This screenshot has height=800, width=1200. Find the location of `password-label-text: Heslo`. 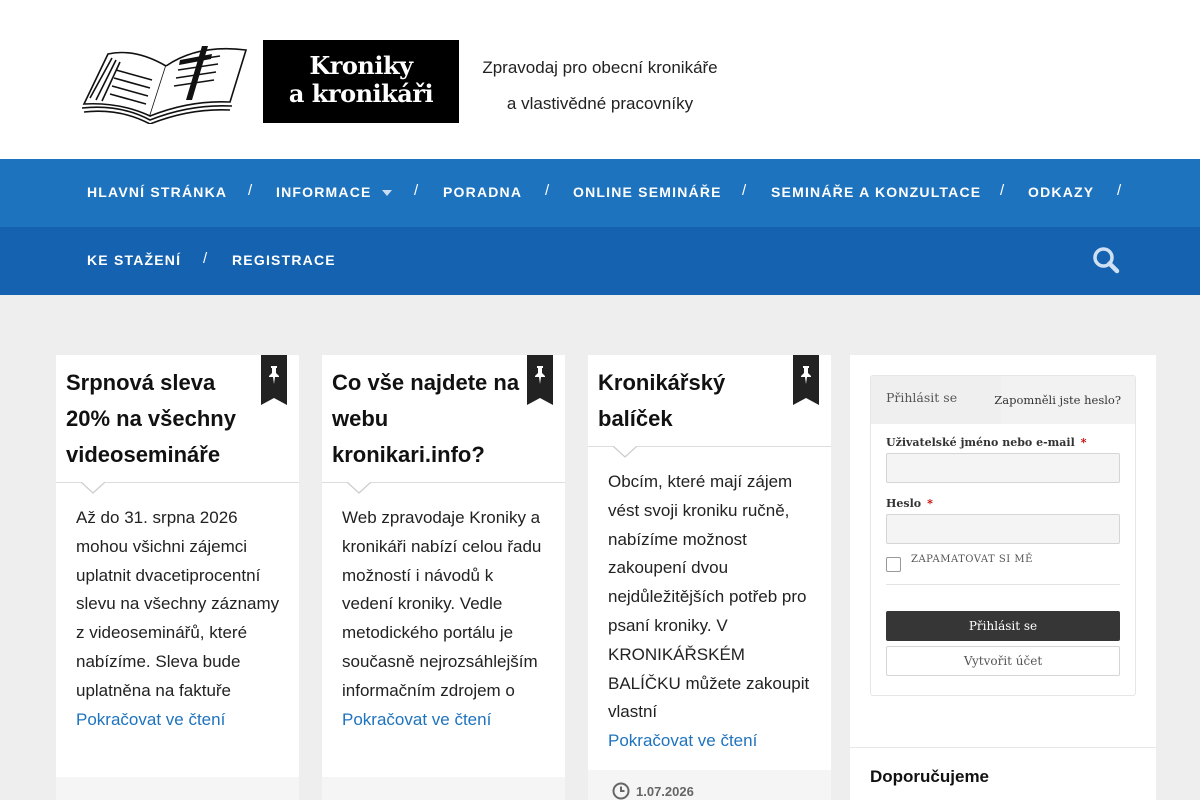

password-label-text: Heslo is located at coordinates (904, 503).